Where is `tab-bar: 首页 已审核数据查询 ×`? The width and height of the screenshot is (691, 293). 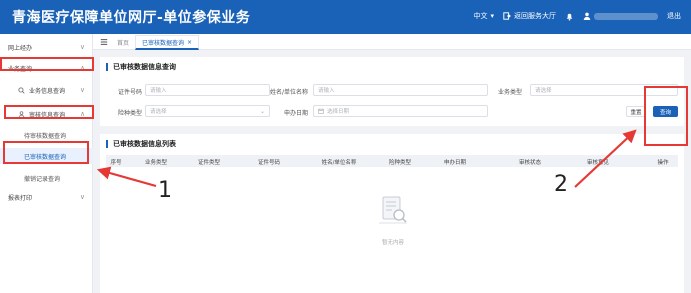 tab-bar: 首页 已审核数据查询 × is located at coordinates (392, 42).